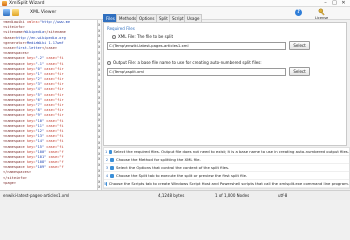 This screenshot has height=240, width=350. Describe the element at coordinates (171, 195) in the screenshot. I see `status-filesize: 4,1248 bytes` at that location.